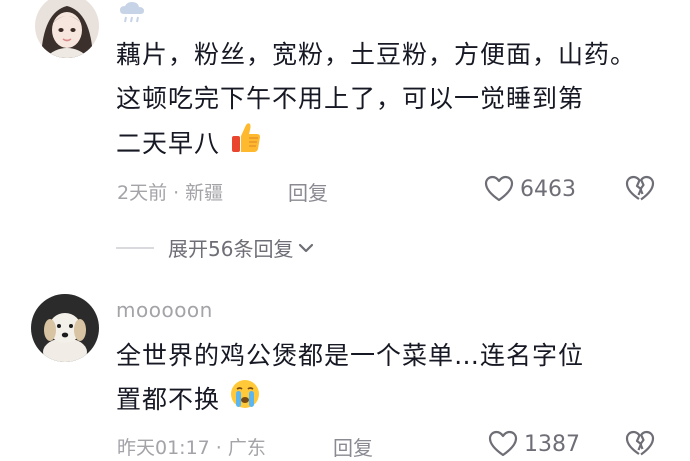 Image resolution: width=690 pixels, height=461 pixels. I want to click on comment-text: 全世界的鸡公煲都是一个菜单…连名字位 置都不换, so click(350, 379).